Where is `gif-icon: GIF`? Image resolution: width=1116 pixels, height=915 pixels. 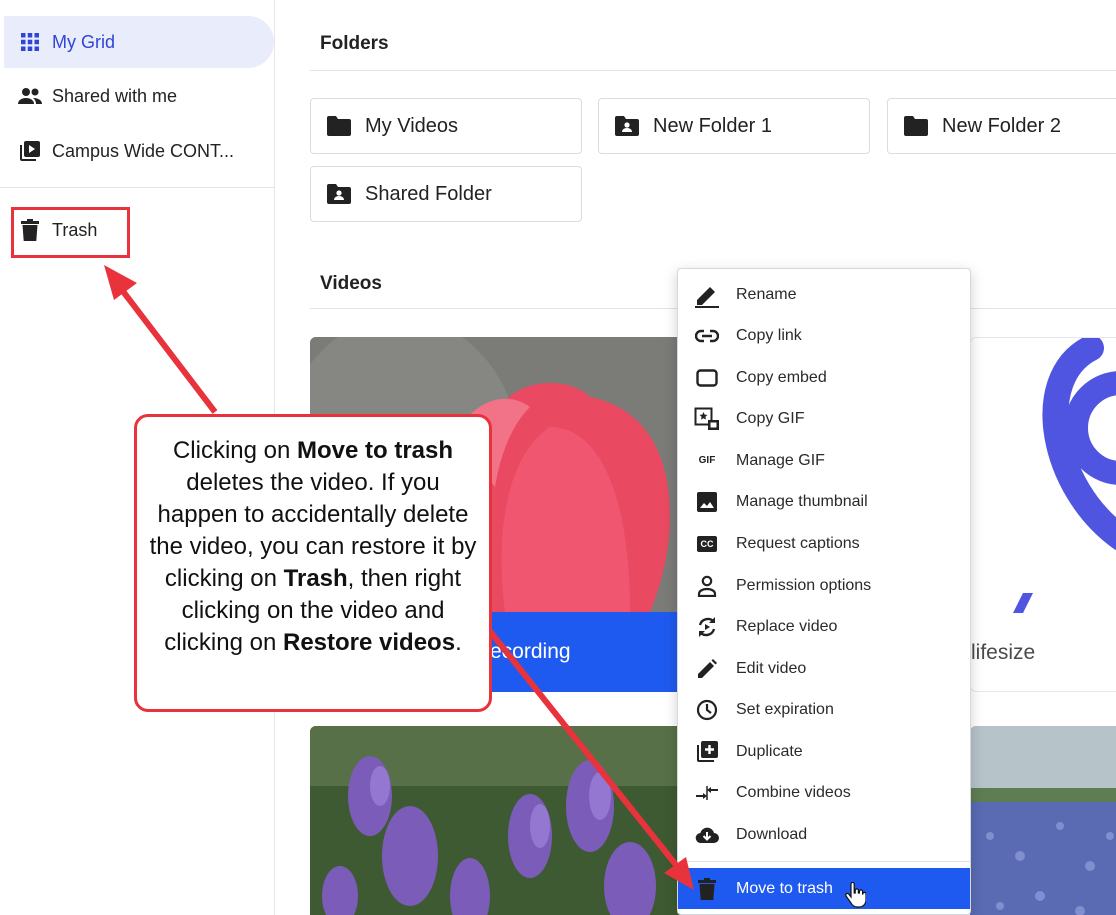 gif-icon: GIF is located at coordinates (707, 460).